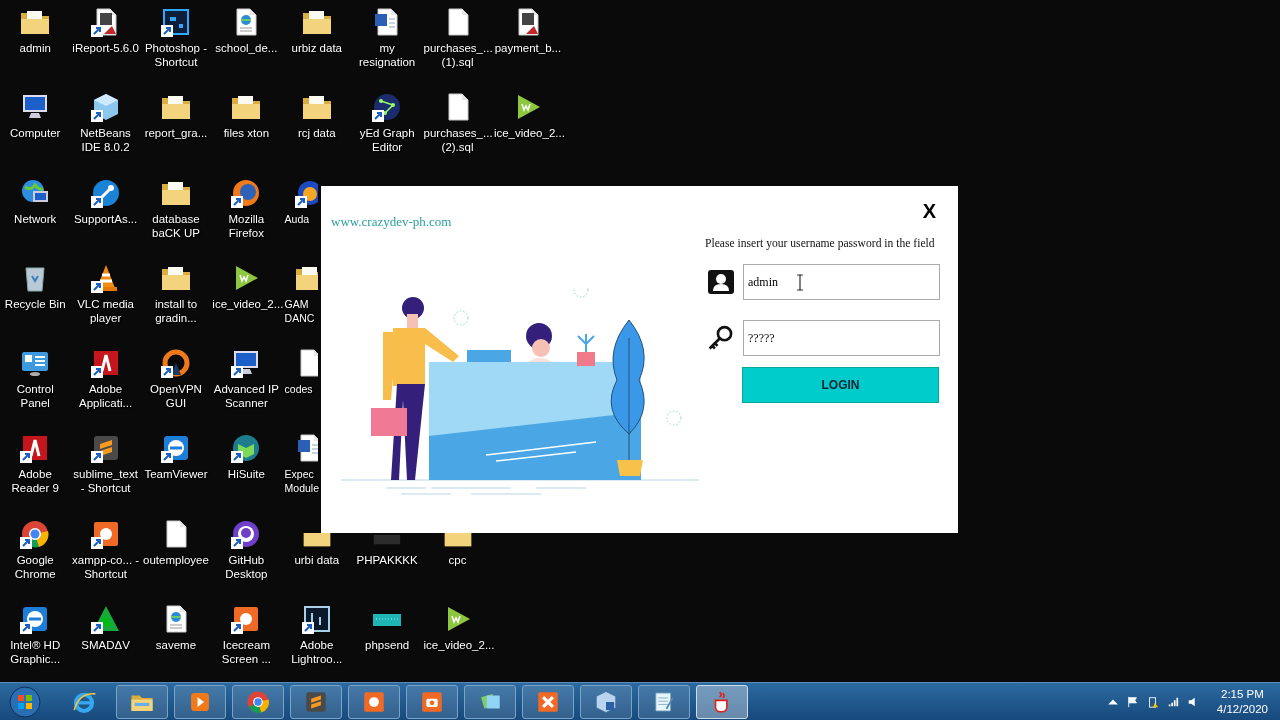  I want to click on signal-icon, so click(1172, 701).